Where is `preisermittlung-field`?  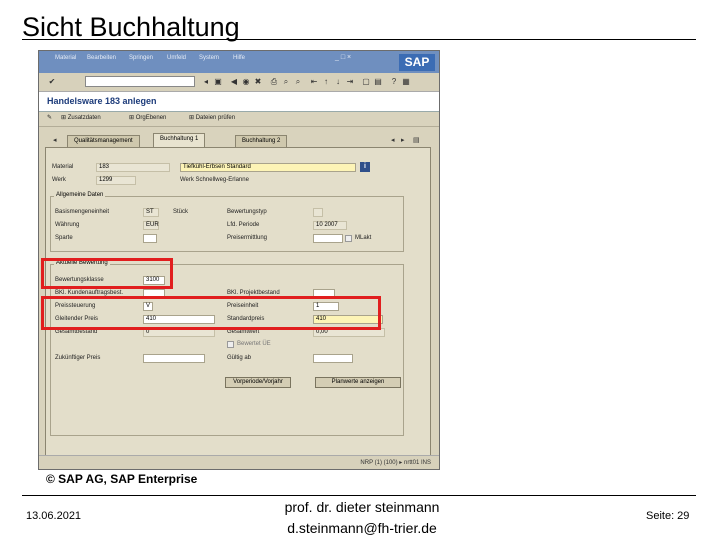 preisermittlung-field is located at coordinates (328, 238).